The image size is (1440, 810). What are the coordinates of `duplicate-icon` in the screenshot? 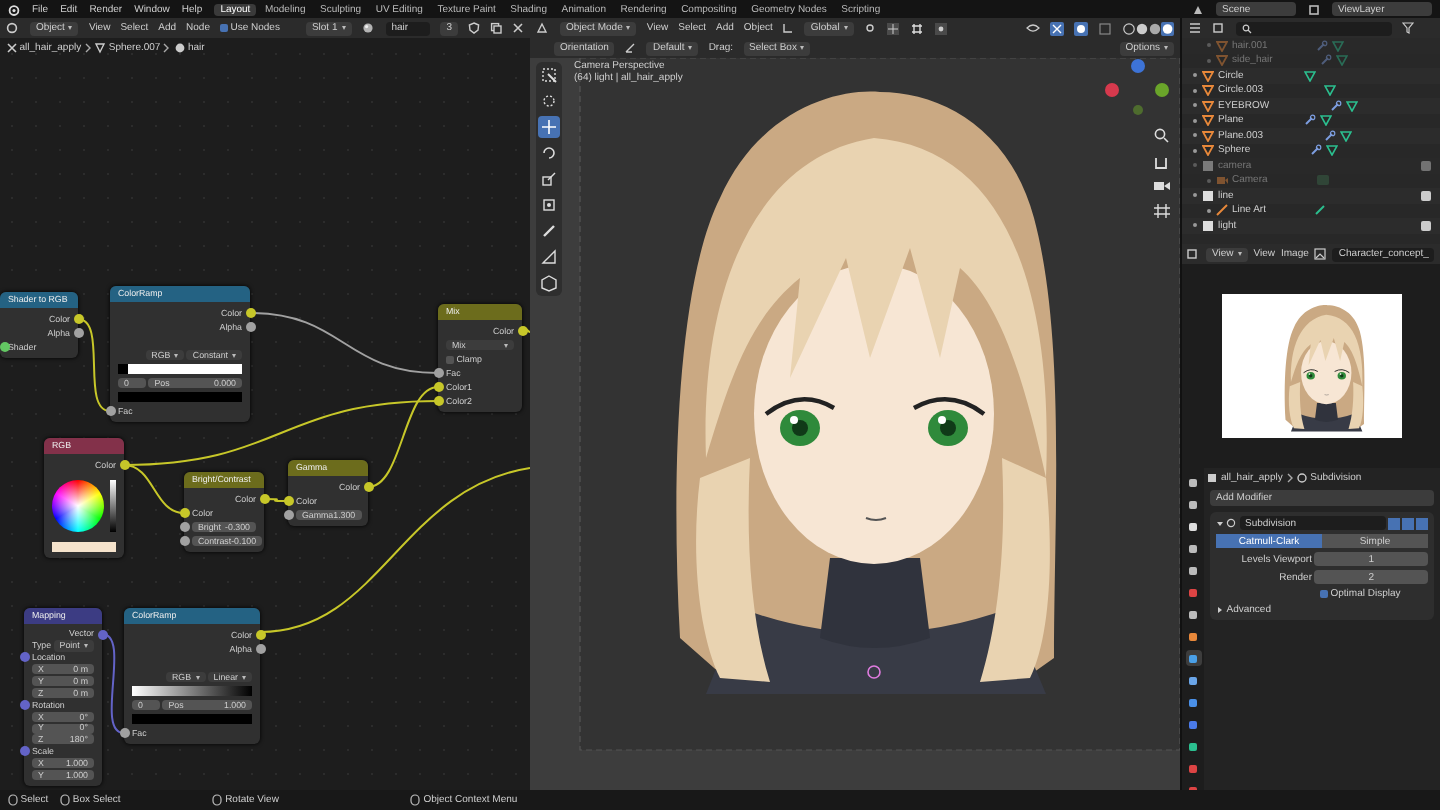 It's located at (496, 28).